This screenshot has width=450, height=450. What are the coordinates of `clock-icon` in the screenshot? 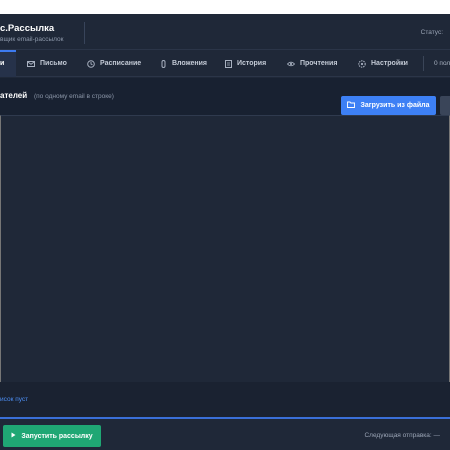 It's located at (91, 63).